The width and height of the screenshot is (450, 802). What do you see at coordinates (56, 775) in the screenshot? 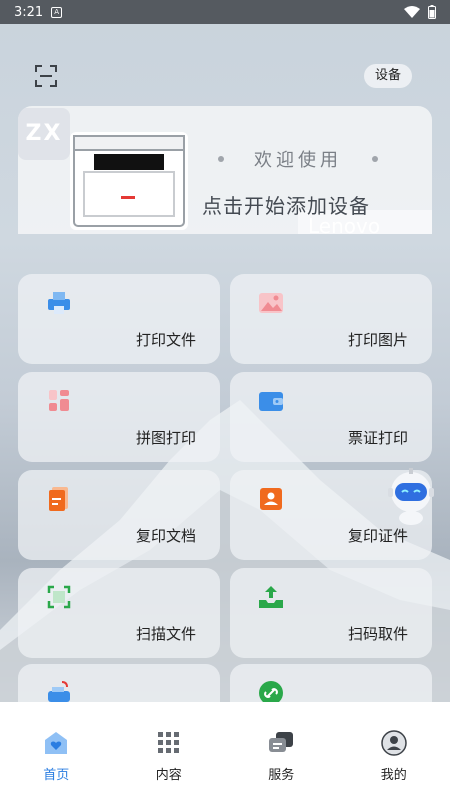
I see `tab-label: 首页` at bounding box center [56, 775].